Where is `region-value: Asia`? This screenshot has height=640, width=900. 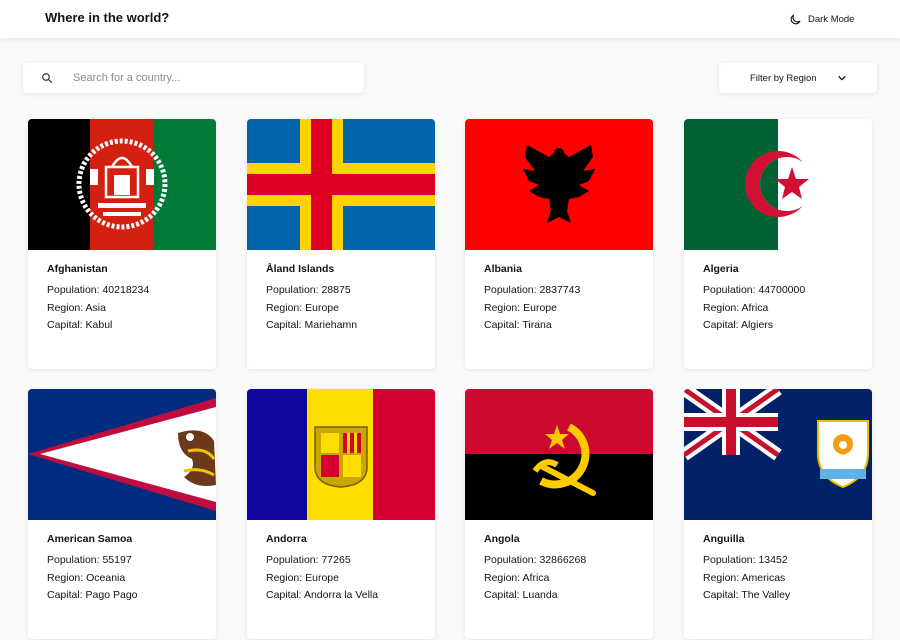 region-value: Asia is located at coordinates (95, 308).